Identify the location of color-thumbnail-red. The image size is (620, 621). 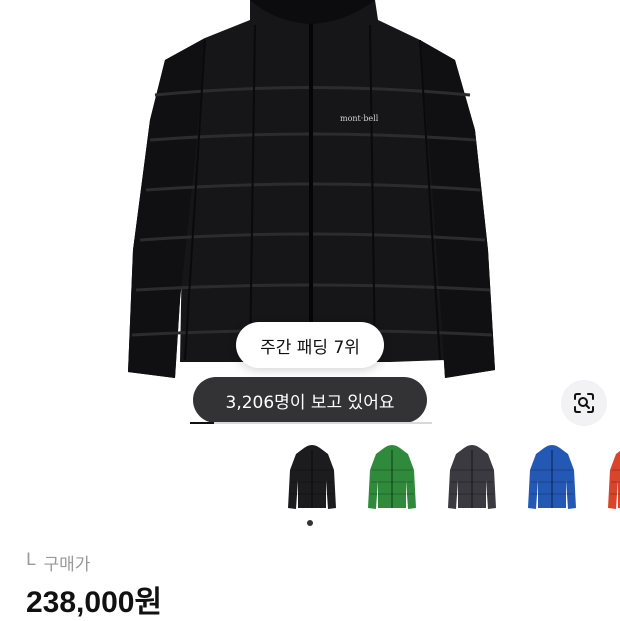
(610, 478).